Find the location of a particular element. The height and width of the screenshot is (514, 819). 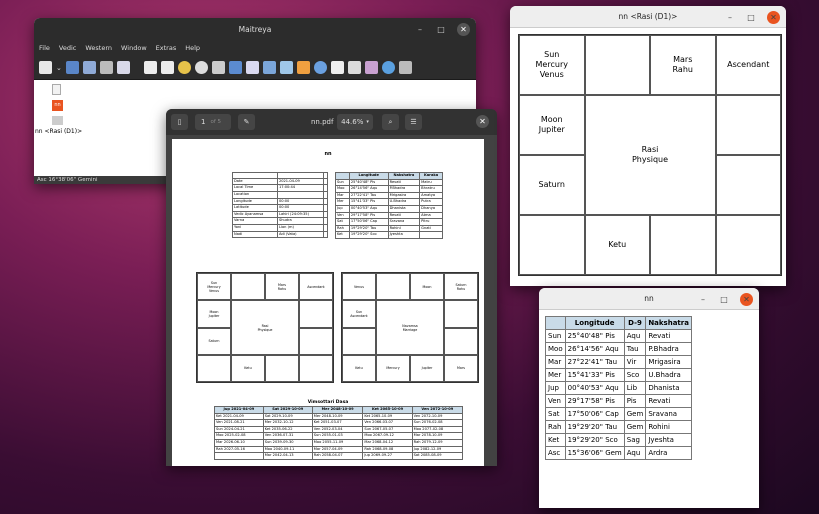

menu-help: Help is located at coordinates (192, 48).